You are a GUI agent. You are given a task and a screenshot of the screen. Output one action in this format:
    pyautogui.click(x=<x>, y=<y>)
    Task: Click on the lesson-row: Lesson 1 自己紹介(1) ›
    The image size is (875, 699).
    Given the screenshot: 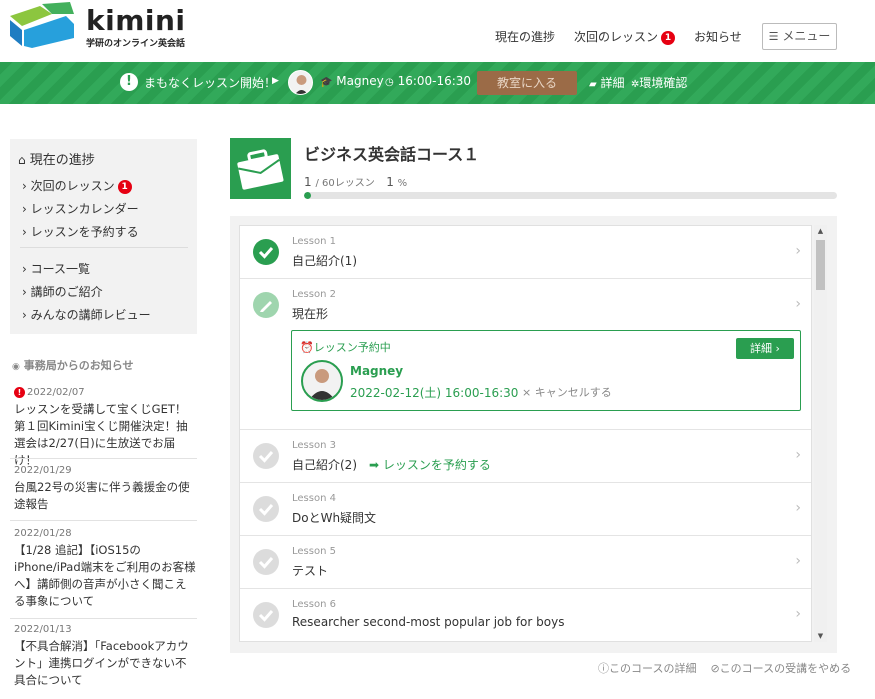 What is the action you would take?
    pyautogui.click(x=525, y=252)
    